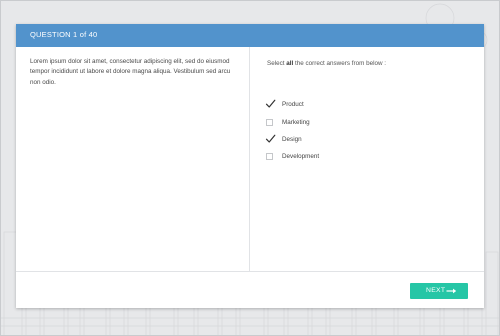 The height and width of the screenshot is (336, 500). What do you see at coordinates (340, 105) in the screenshot?
I see `option-product: Product` at bounding box center [340, 105].